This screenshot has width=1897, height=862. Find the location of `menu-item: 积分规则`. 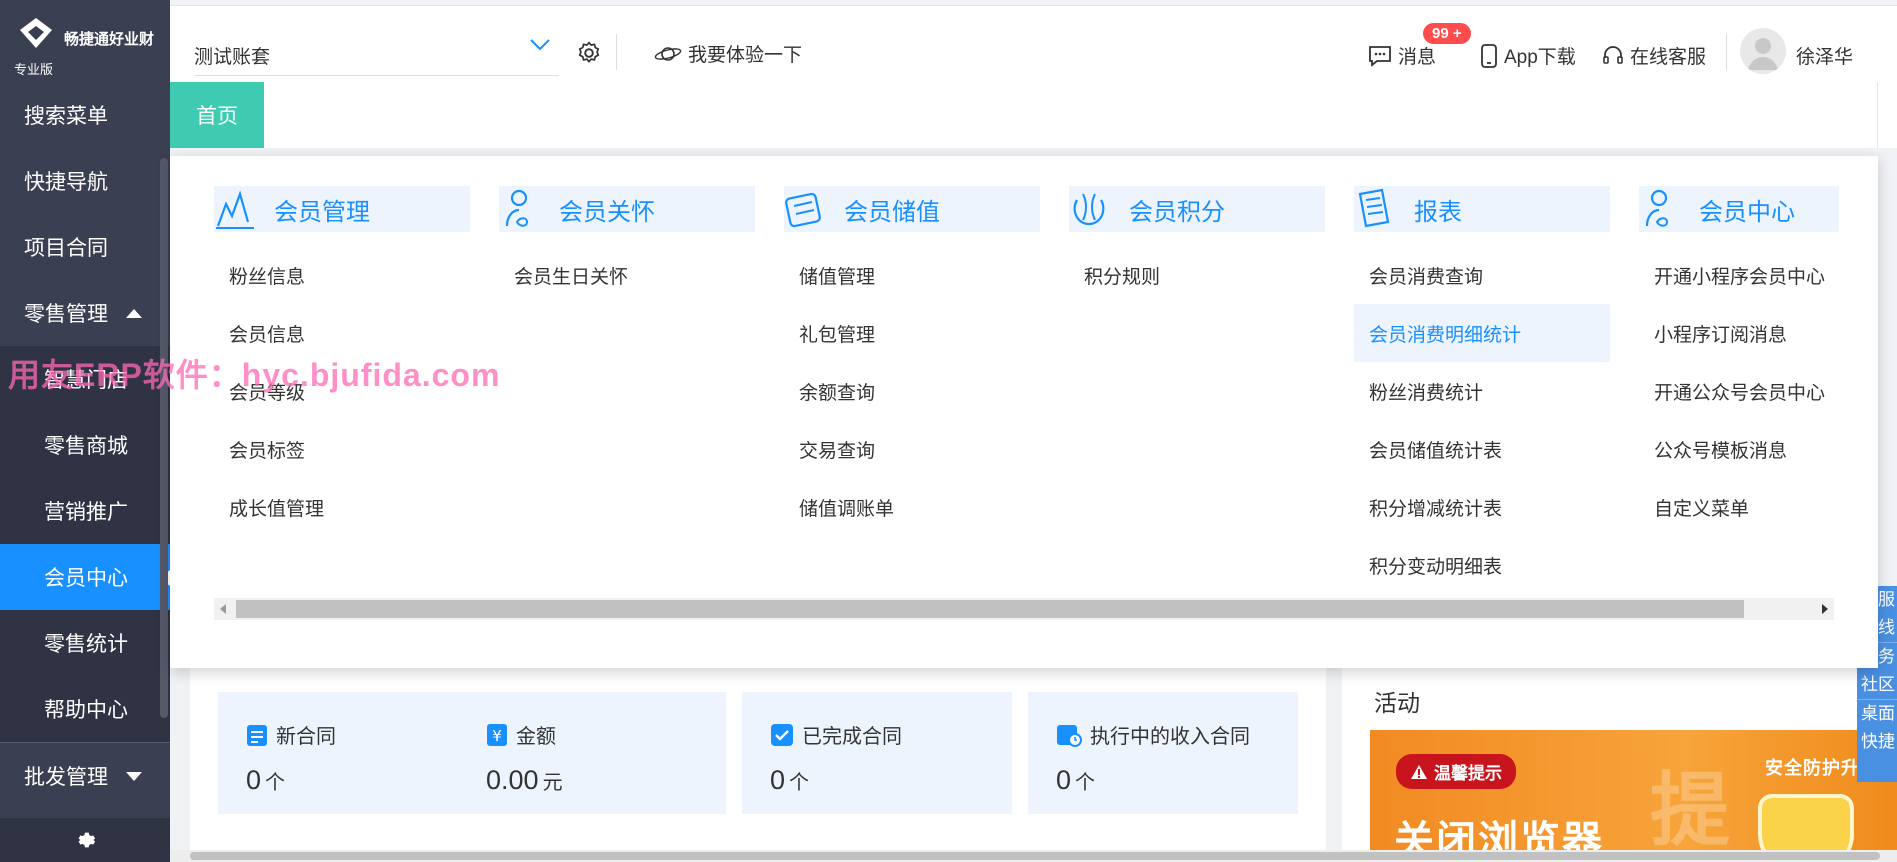

menu-item: 积分规则 is located at coordinates (1197, 275).